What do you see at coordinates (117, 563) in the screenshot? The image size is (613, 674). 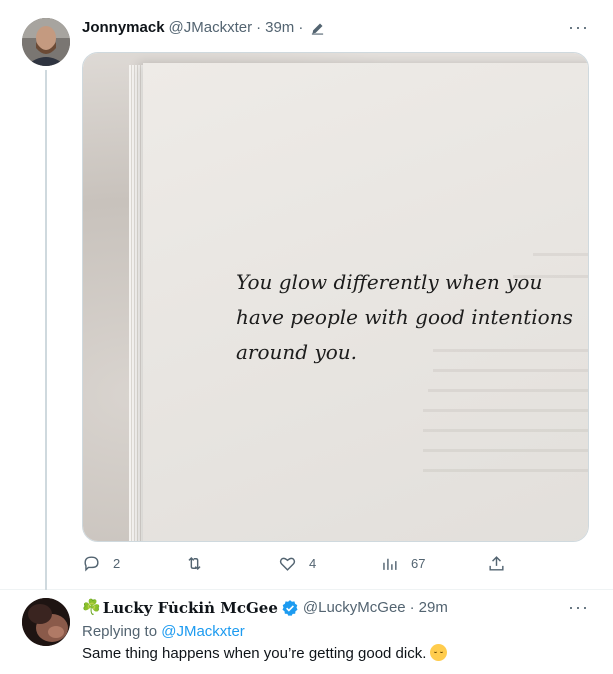 I see `reply-count: 2` at bounding box center [117, 563].